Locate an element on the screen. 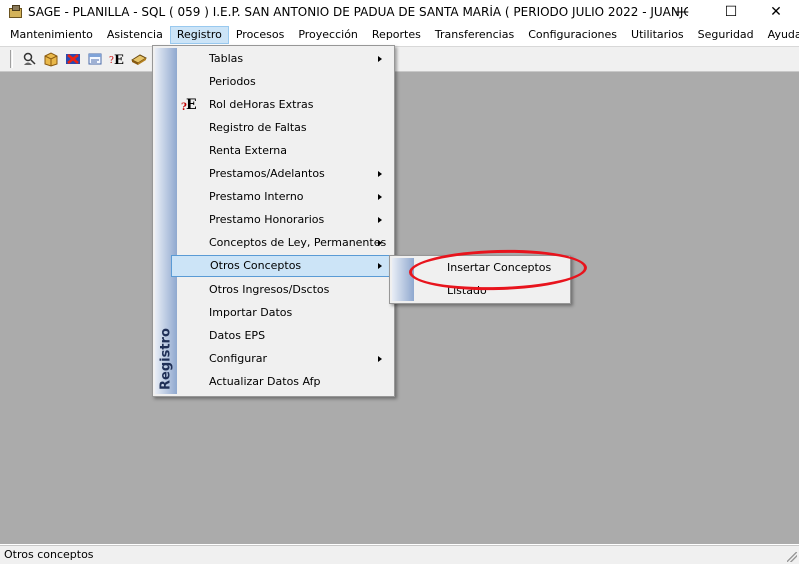 The image size is (799, 564). menu-item-label: Otros Ingresos/Dsctos is located at coordinates (269, 289).